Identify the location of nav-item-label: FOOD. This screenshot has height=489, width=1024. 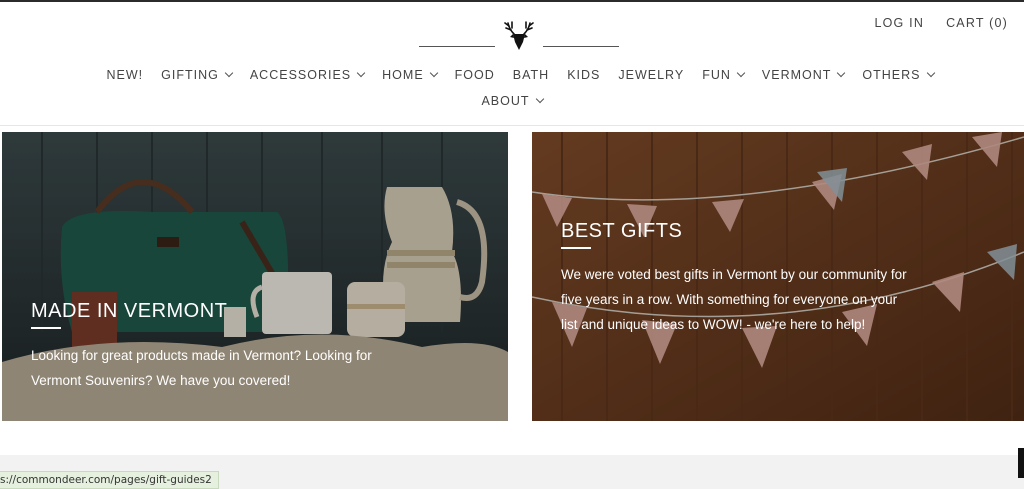
(474, 75).